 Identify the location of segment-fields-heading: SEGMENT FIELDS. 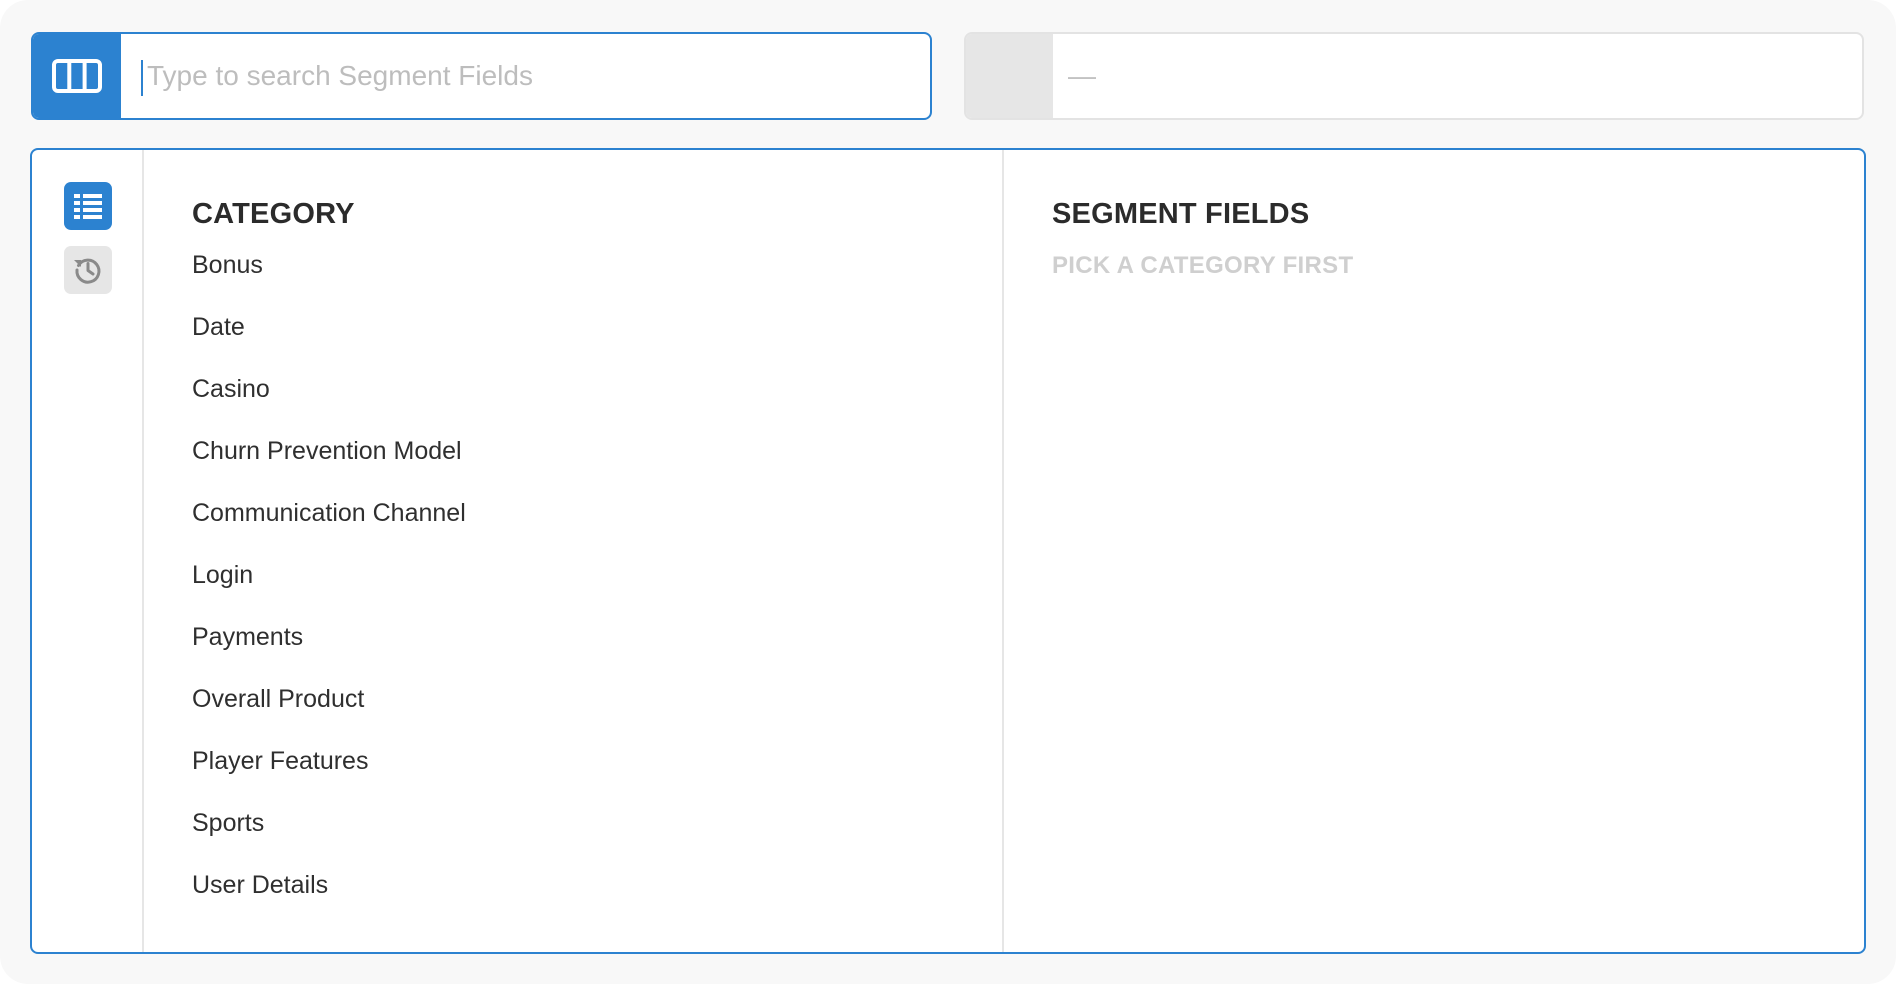
(1181, 214).